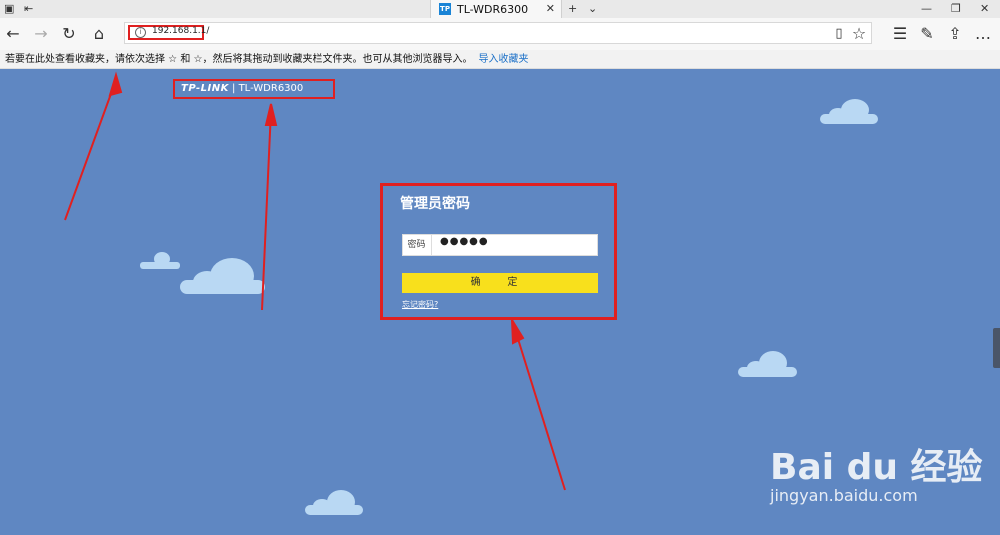  Describe the element at coordinates (859, 34) in the screenshot. I see `favorite-star-icon: ☆` at that location.